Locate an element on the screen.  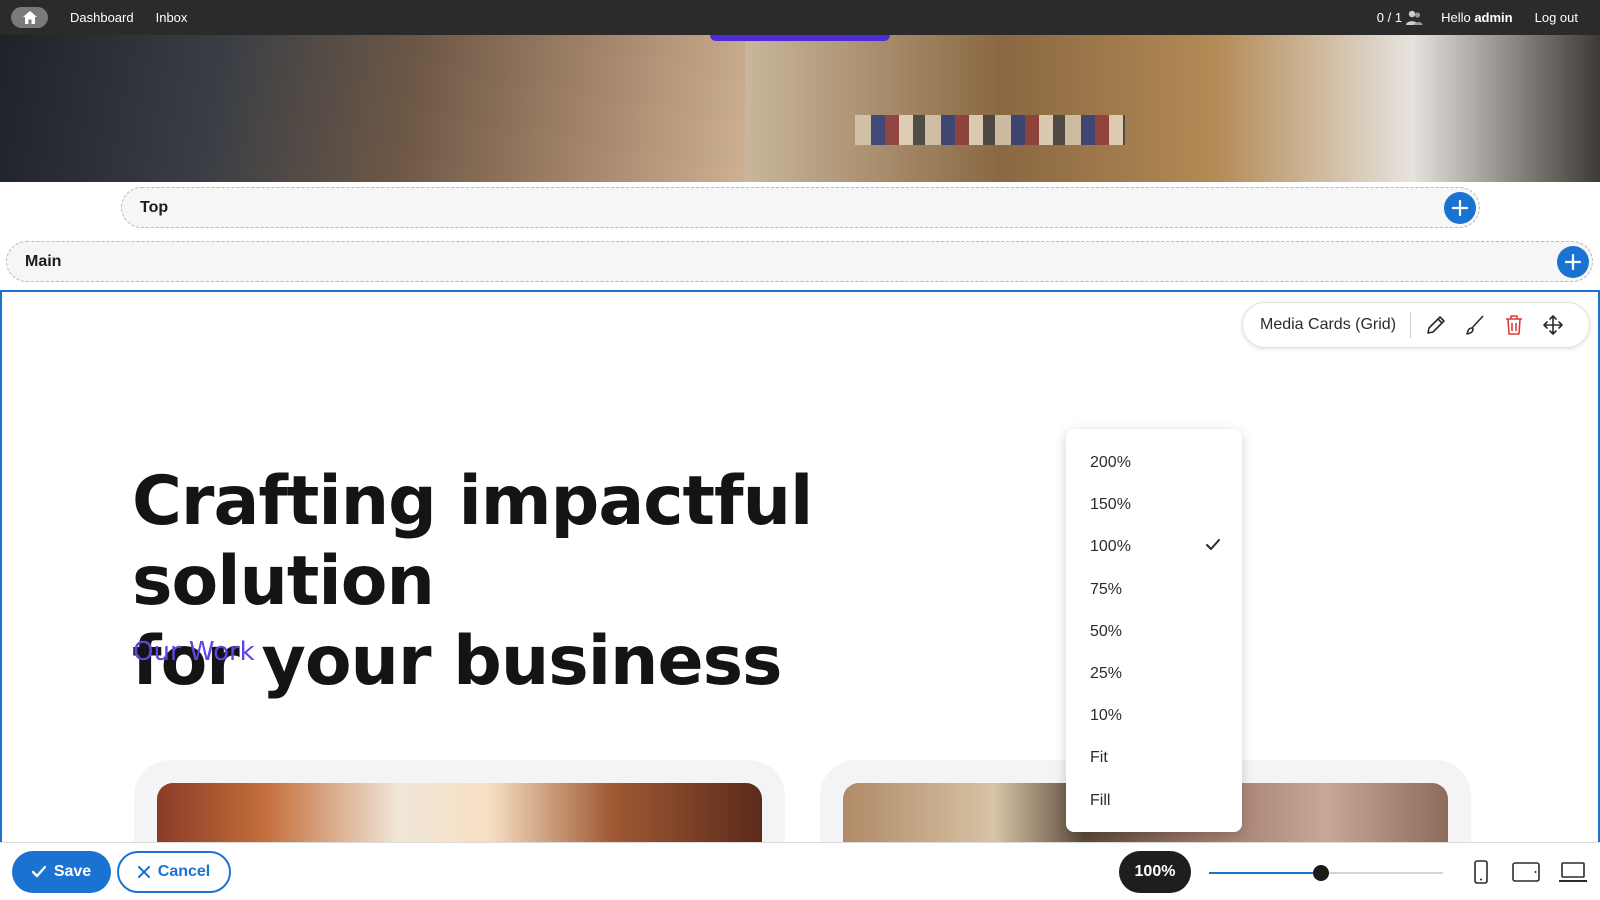
zoom-option-25: 25% is located at coordinates (1154, 674).